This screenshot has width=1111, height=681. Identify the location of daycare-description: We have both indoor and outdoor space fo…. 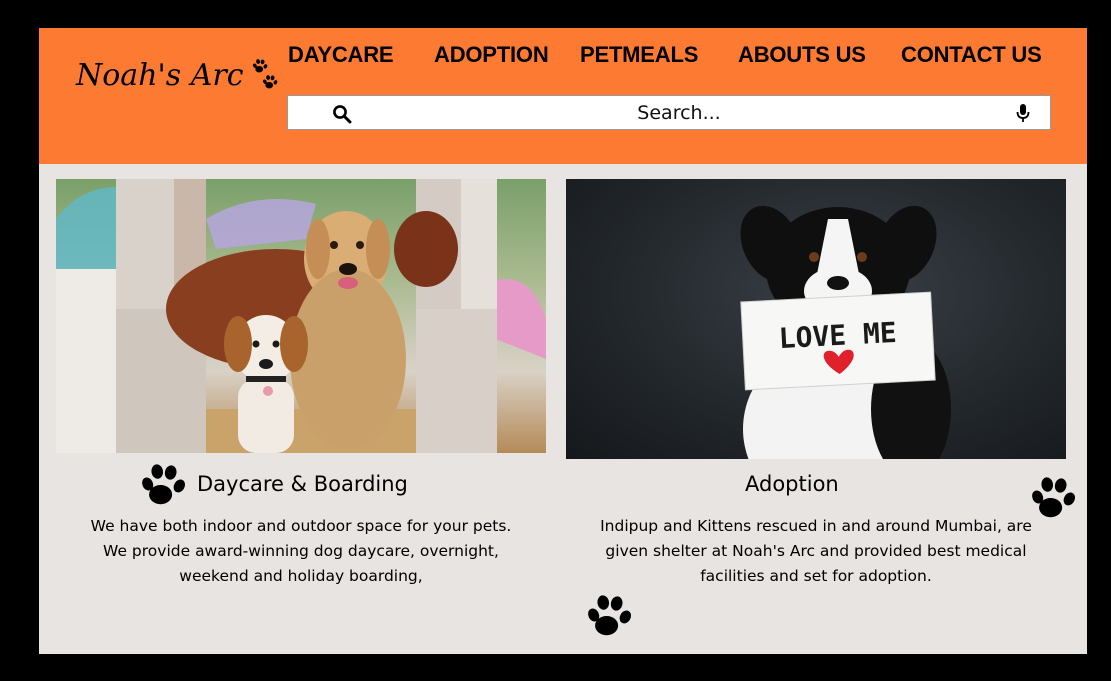
(301, 551).